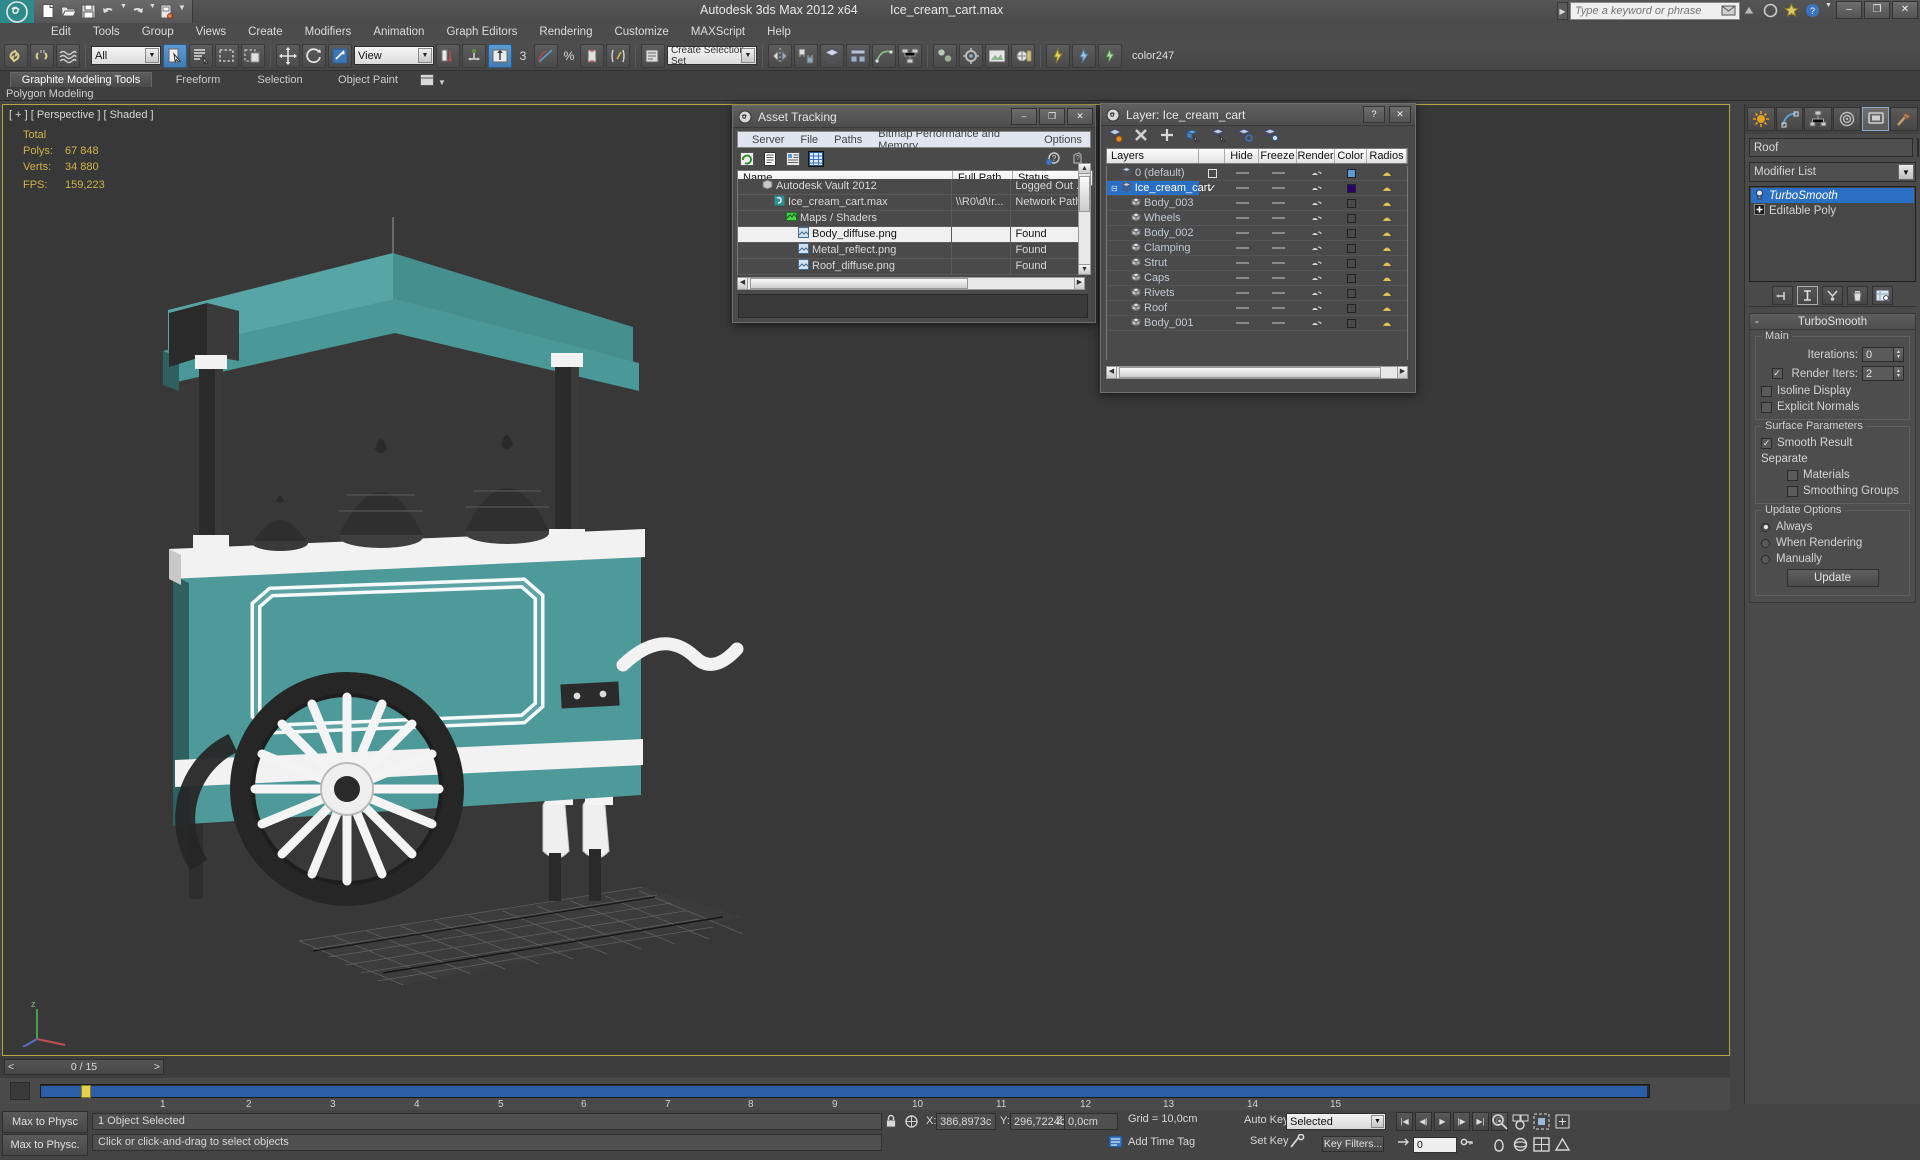 The height and width of the screenshot is (1160, 1920). I want to click on h-scroll-thumb, so click(1250, 372).